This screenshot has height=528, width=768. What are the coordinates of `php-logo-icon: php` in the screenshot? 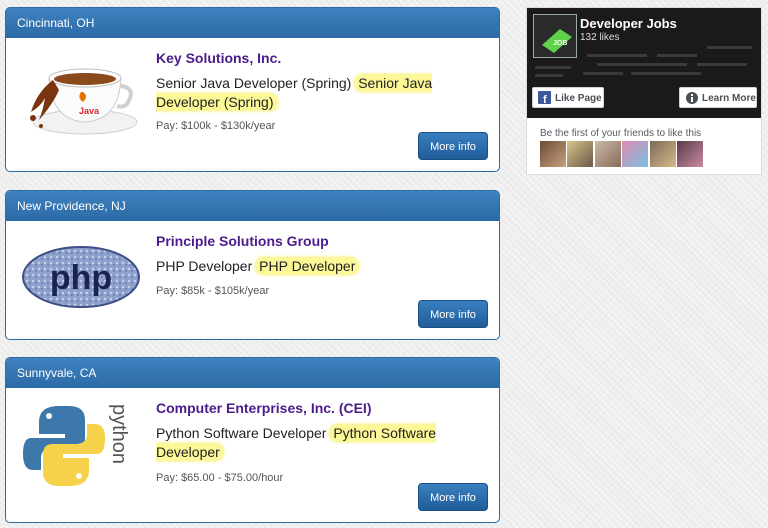 It's located at (81, 277).